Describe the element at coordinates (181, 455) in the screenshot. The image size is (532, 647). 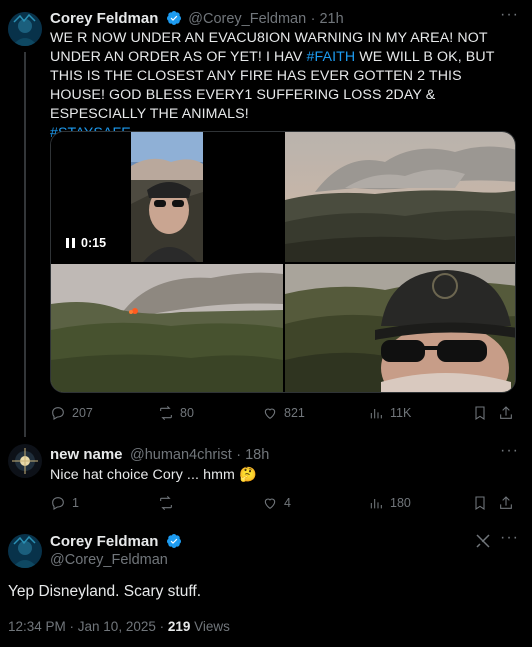
I see `author-handle: @human4christ` at that location.